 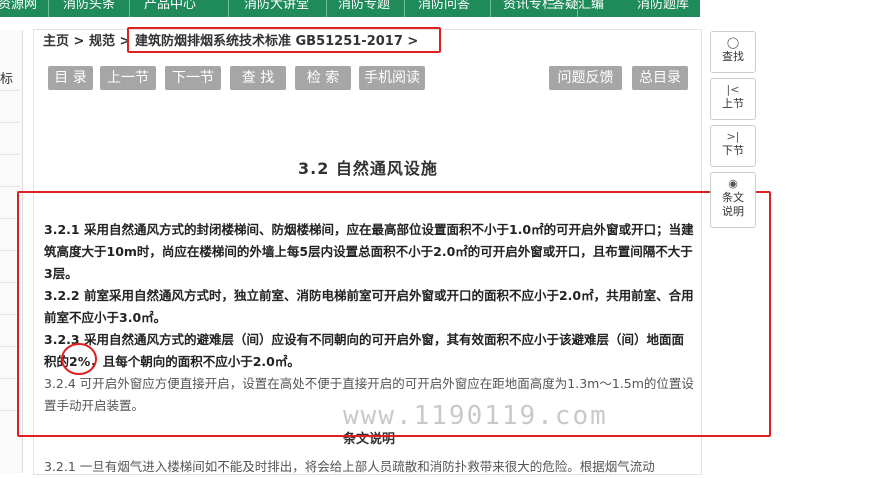 I want to click on eye-icon: ◉, so click(x=733, y=183).